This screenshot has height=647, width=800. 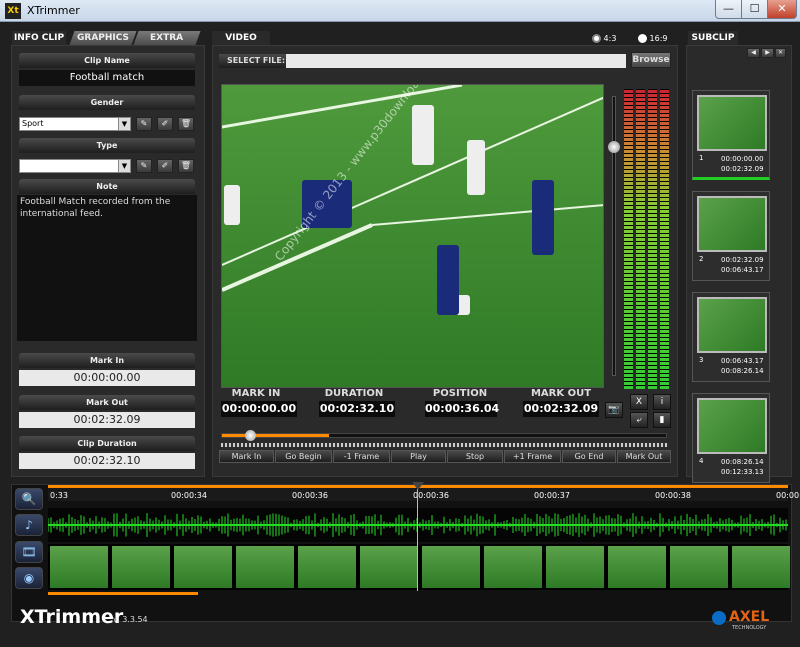 What do you see at coordinates (303, 456) in the screenshot?
I see `go-begin-button: Go Begin` at bounding box center [303, 456].